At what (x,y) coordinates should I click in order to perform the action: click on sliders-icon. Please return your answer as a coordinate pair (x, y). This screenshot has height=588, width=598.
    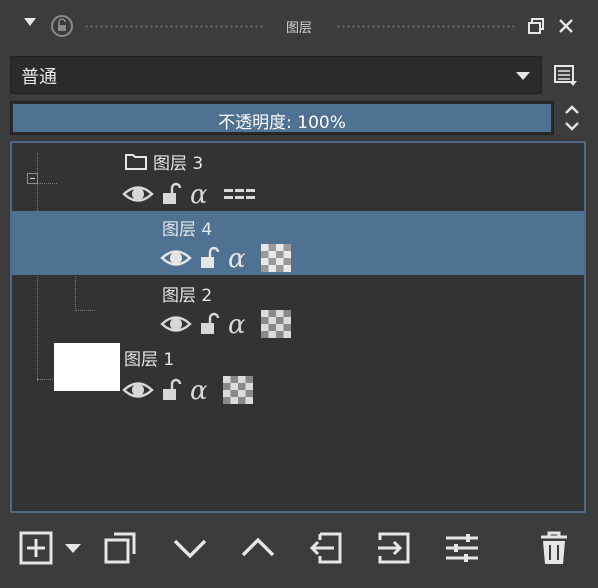
    Looking at the image, I should click on (462, 548).